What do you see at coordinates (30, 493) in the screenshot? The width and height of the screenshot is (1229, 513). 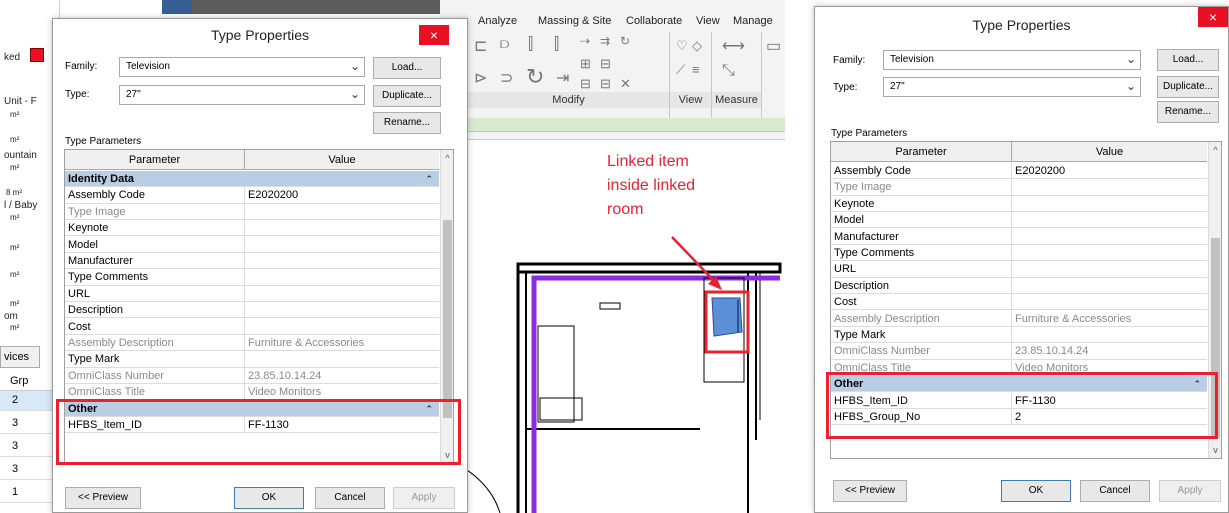 I see `grp-row: 1` at bounding box center [30, 493].